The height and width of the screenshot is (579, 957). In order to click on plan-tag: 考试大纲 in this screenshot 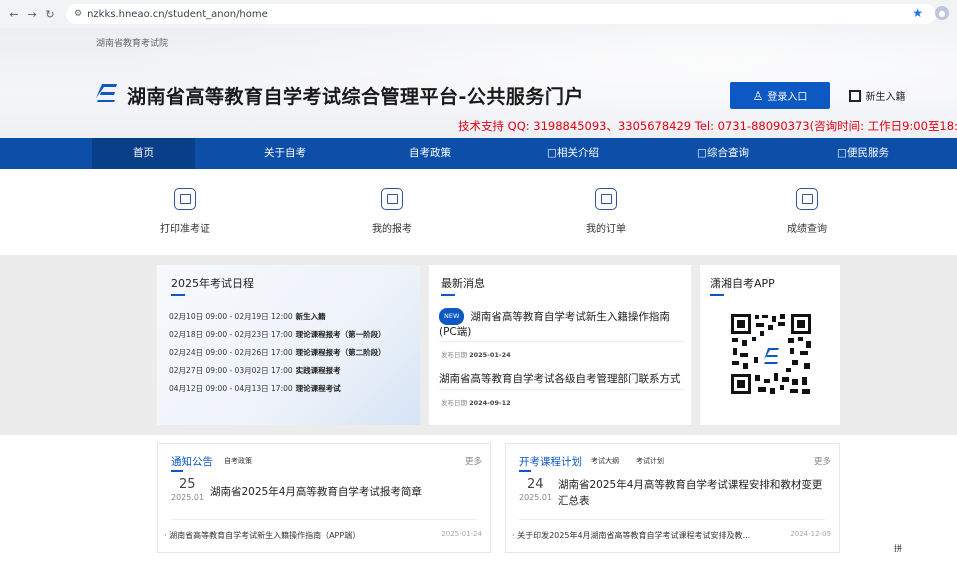, I will do `click(605, 461)`.